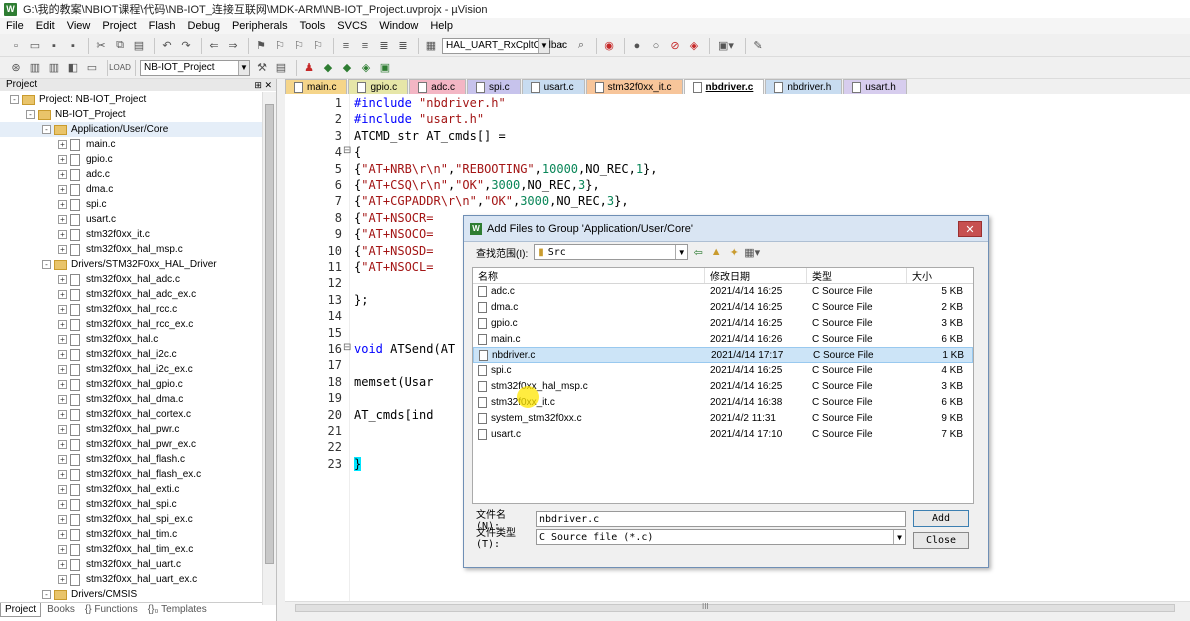 This screenshot has height=621, width=1190. Describe the element at coordinates (726, 46) in the screenshot. I see `window-layout-icon: ▣▾` at that location.